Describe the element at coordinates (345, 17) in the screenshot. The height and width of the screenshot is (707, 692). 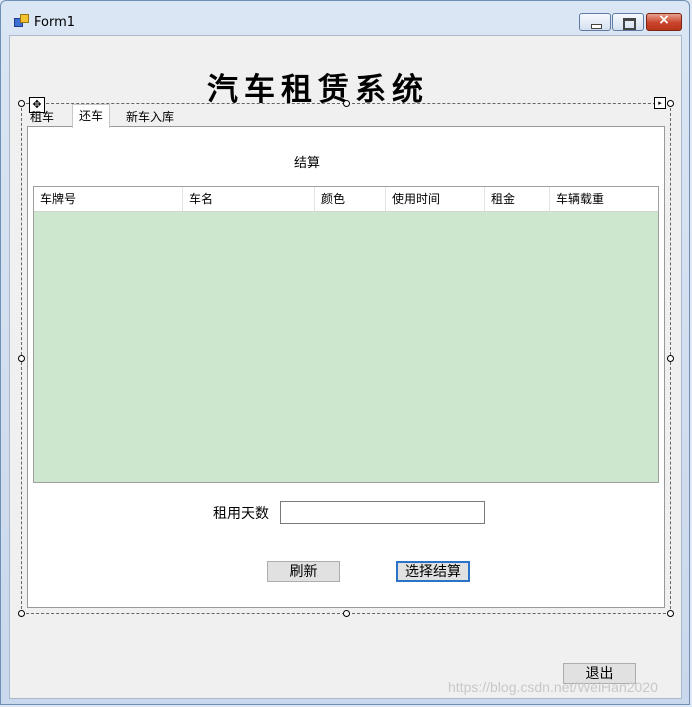
I see `title-bar: Form1 ×` at that location.